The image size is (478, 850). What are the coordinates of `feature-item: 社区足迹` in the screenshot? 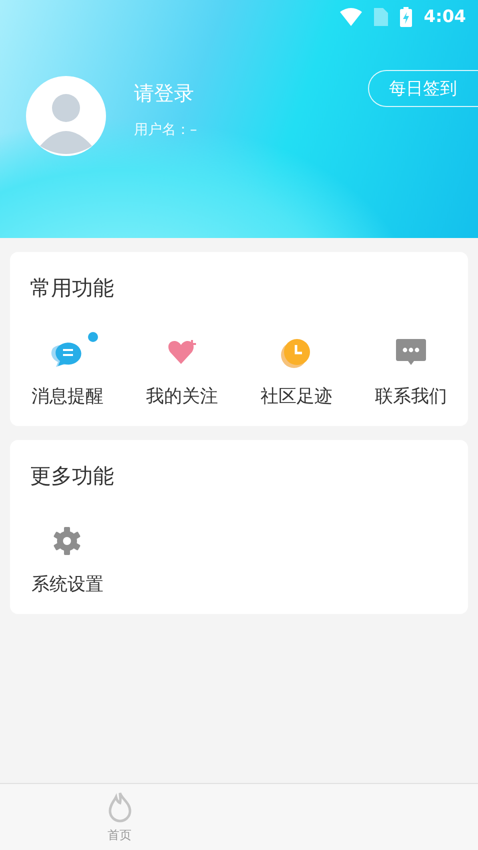 It's located at (296, 372).